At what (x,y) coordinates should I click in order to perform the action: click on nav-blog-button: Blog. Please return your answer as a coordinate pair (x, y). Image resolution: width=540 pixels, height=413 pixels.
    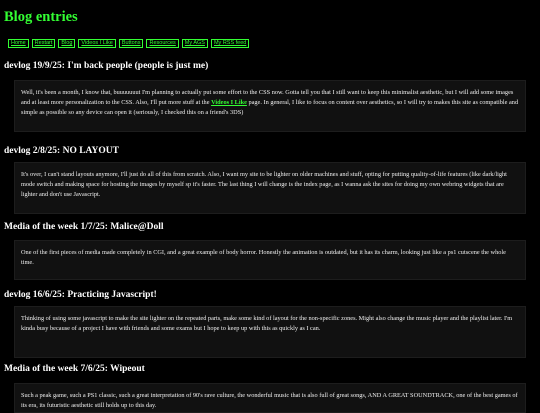
    Looking at the image, I should click on (67, 43).